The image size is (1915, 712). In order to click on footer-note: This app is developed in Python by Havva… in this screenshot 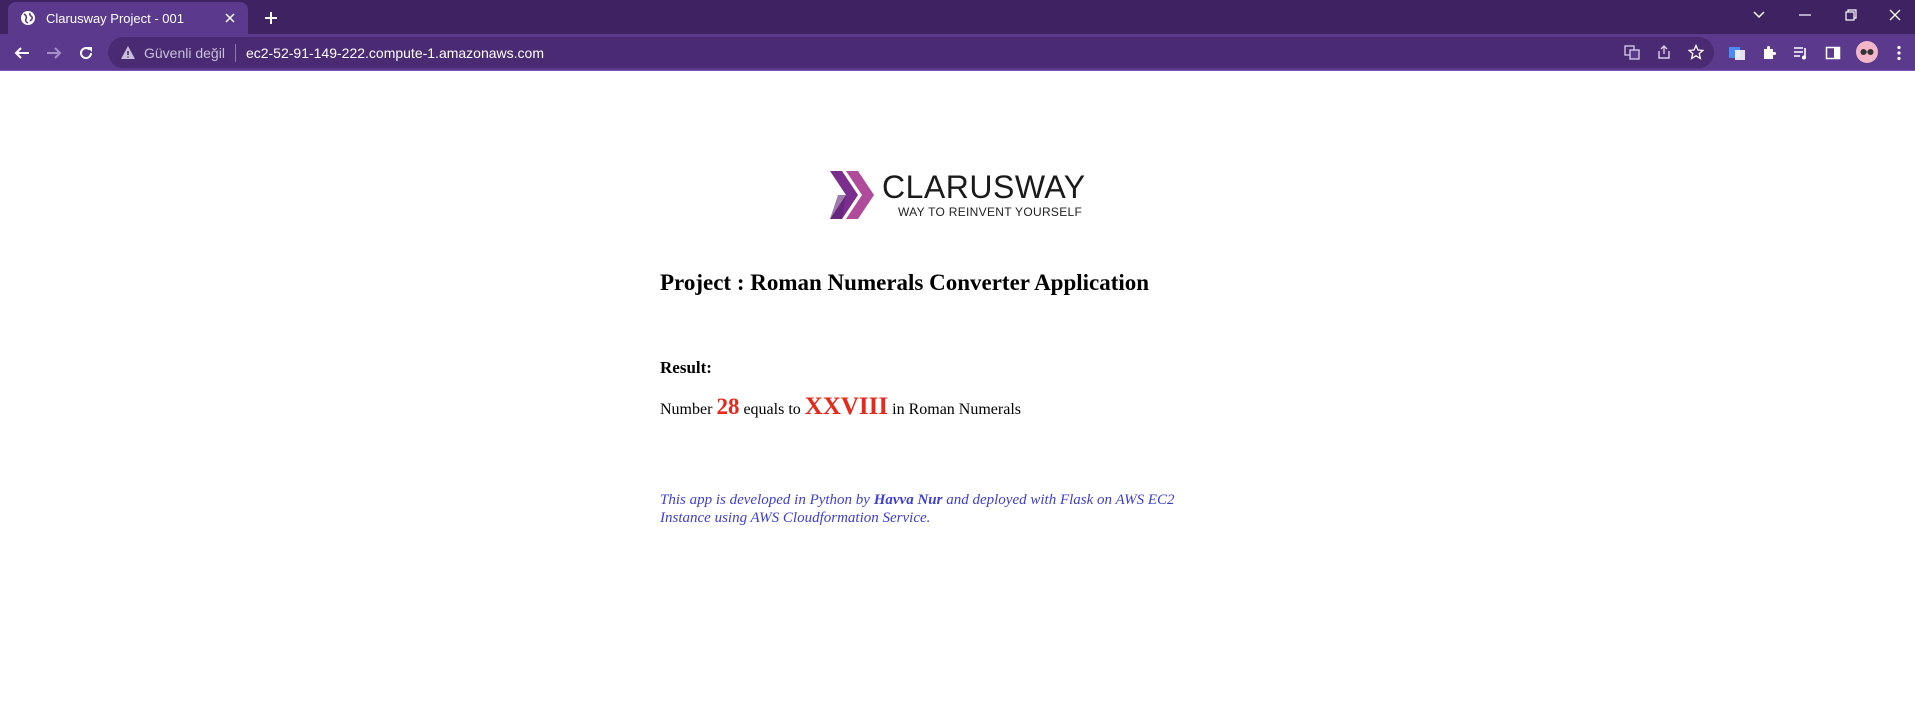, I will do `click(940, 509)`.